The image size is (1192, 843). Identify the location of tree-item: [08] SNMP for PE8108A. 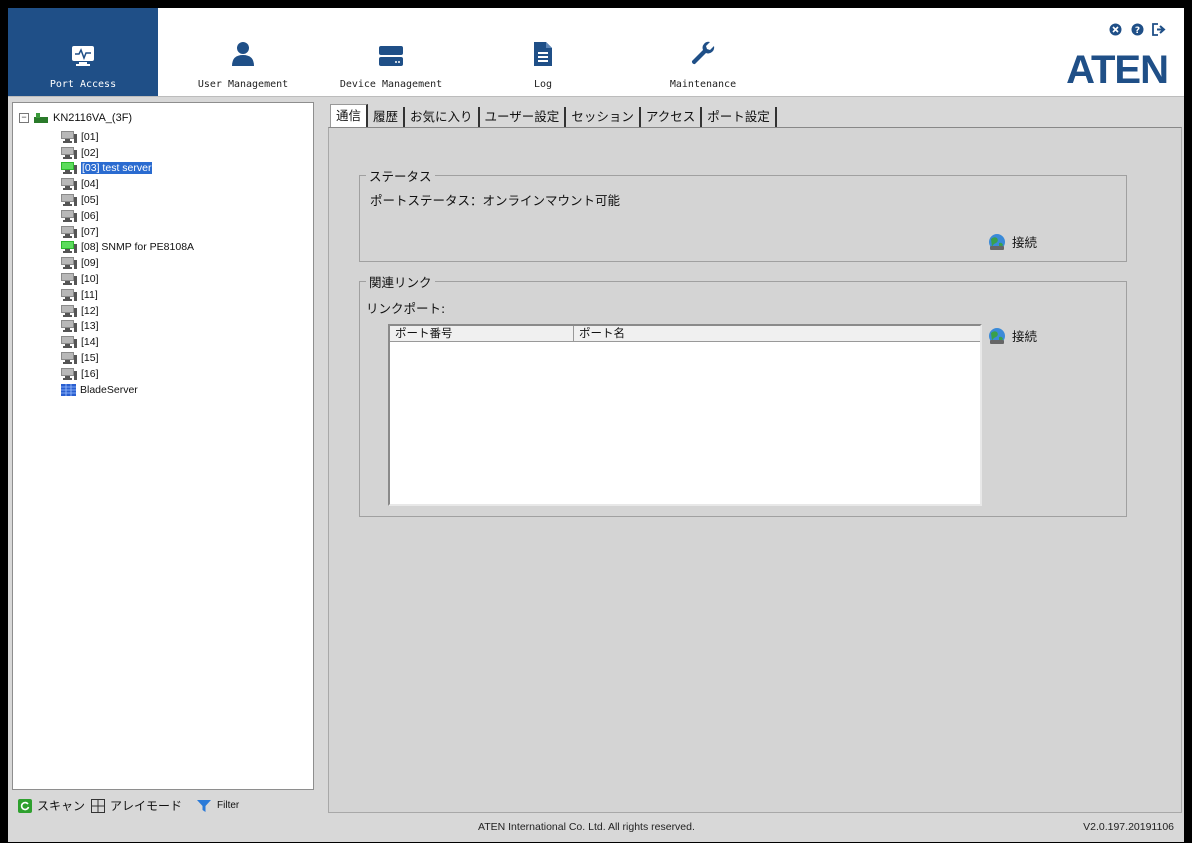
(127, 248).